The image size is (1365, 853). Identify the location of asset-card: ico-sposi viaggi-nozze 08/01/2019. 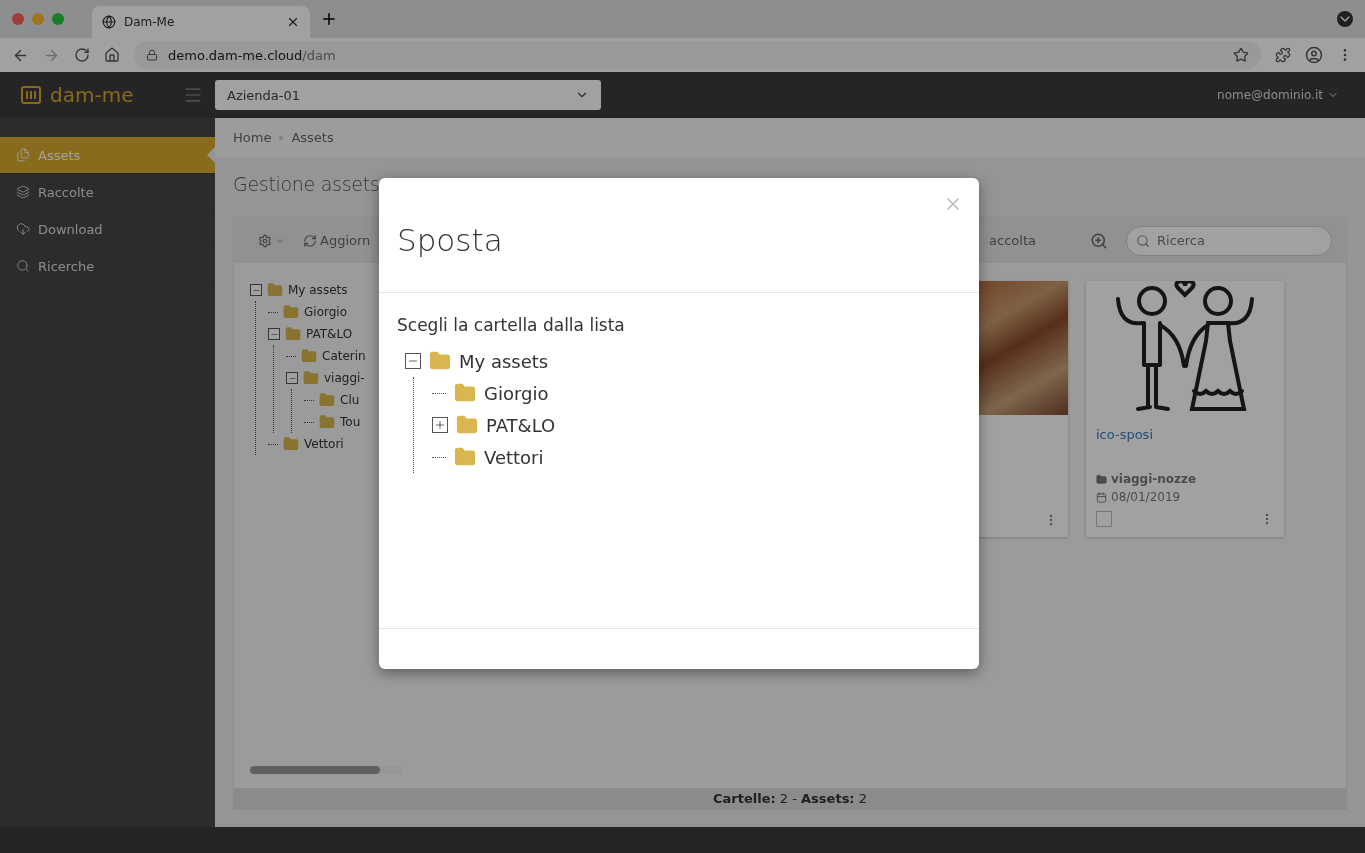
(1185, 409).